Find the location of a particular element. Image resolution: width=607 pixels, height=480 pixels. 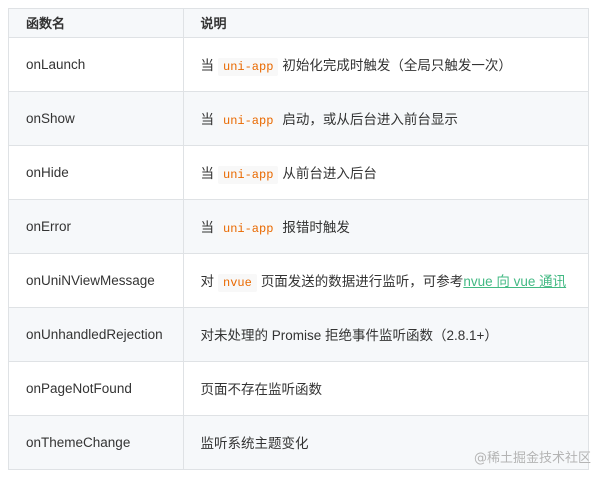

desc-text: 报错时触发 is located at coordinates (316, 227).